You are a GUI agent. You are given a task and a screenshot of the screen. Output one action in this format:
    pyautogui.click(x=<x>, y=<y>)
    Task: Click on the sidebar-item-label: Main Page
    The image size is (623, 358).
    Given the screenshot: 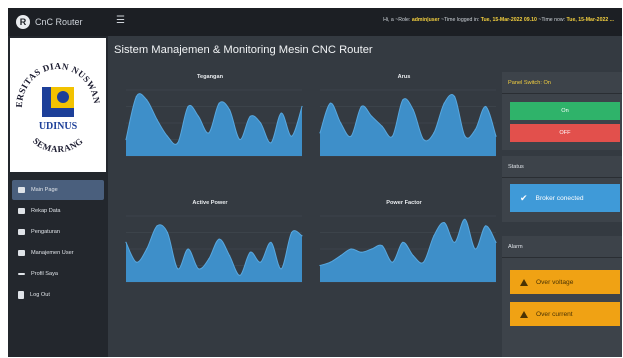 What is the action you would take?
    pyautogui.click(x=44, y=190)
    